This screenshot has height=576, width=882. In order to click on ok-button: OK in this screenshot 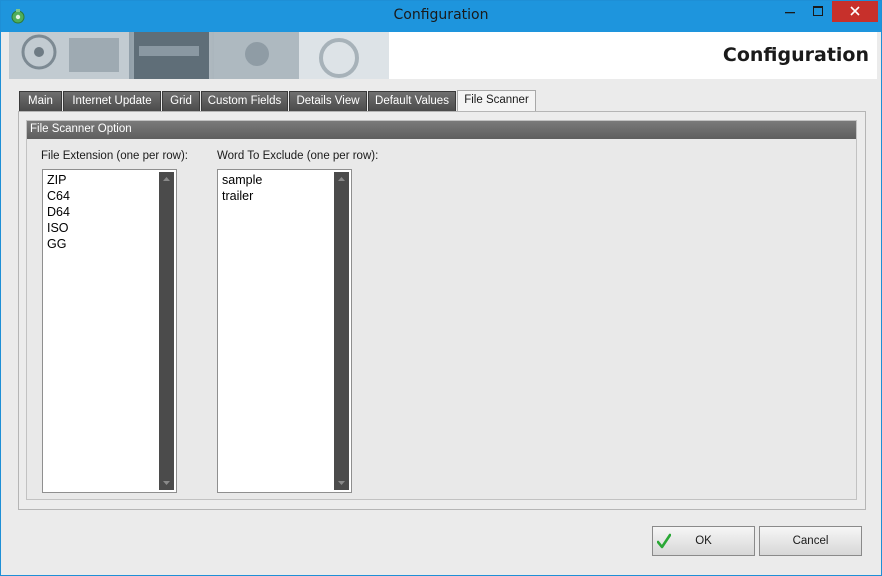, I will do `click(703, 541)`.